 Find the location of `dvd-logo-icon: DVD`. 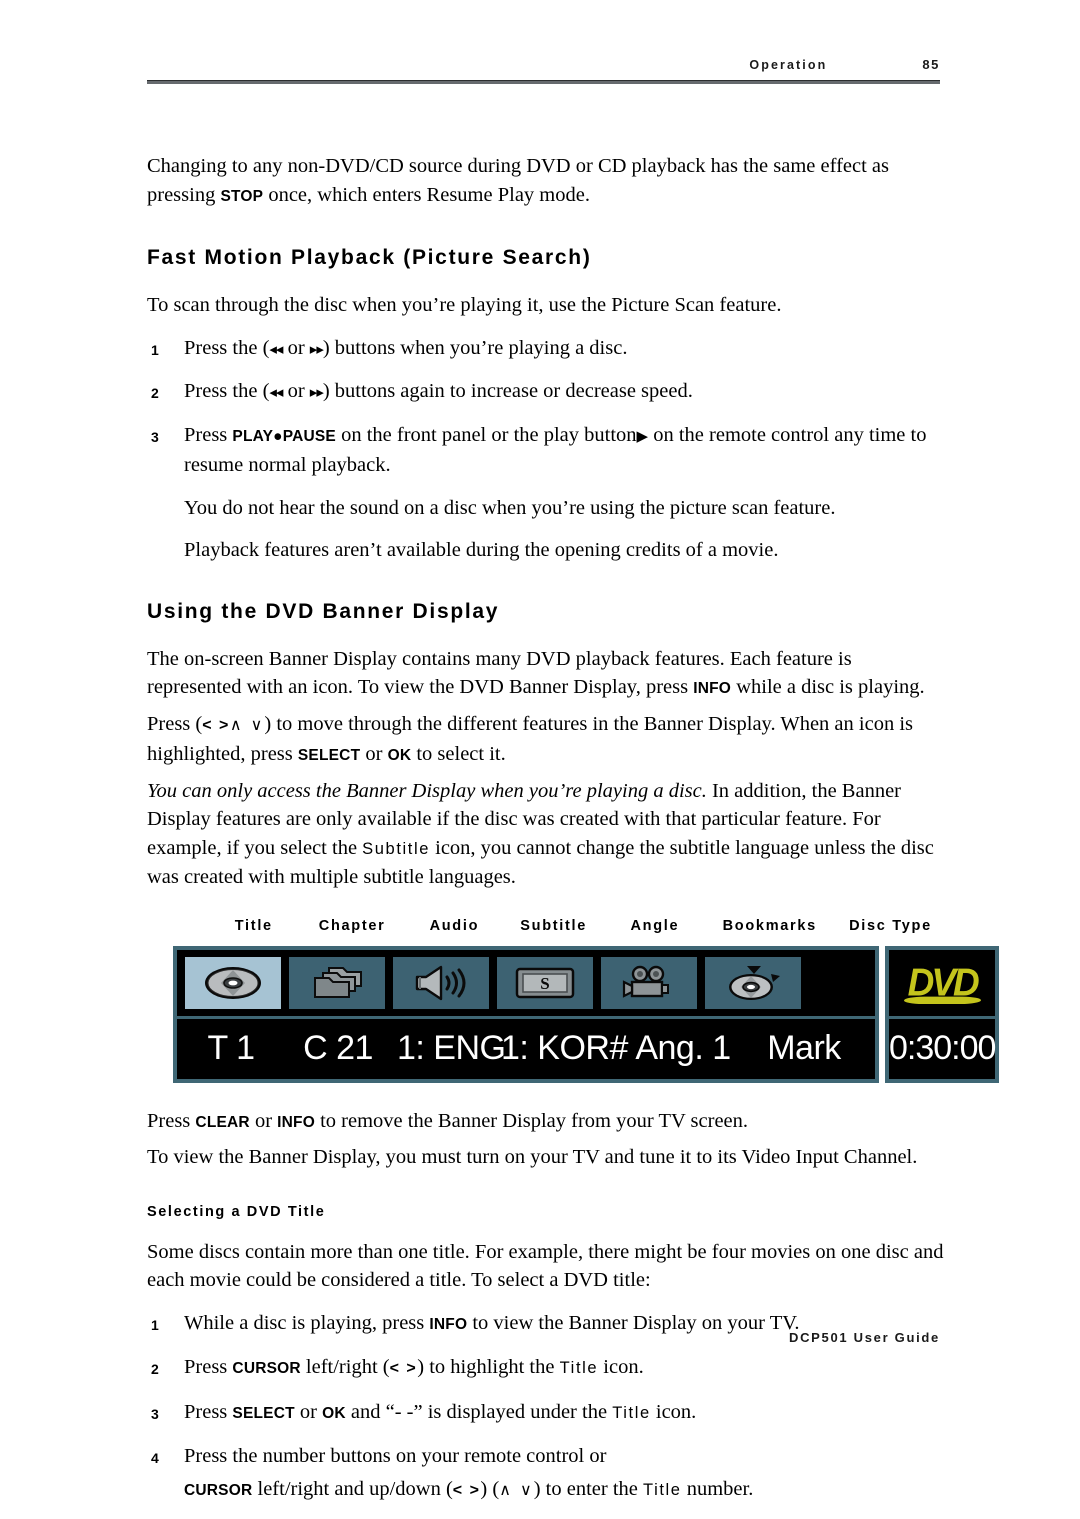

dvd-logo-icon: DVD is located at coordinates (943, 982).